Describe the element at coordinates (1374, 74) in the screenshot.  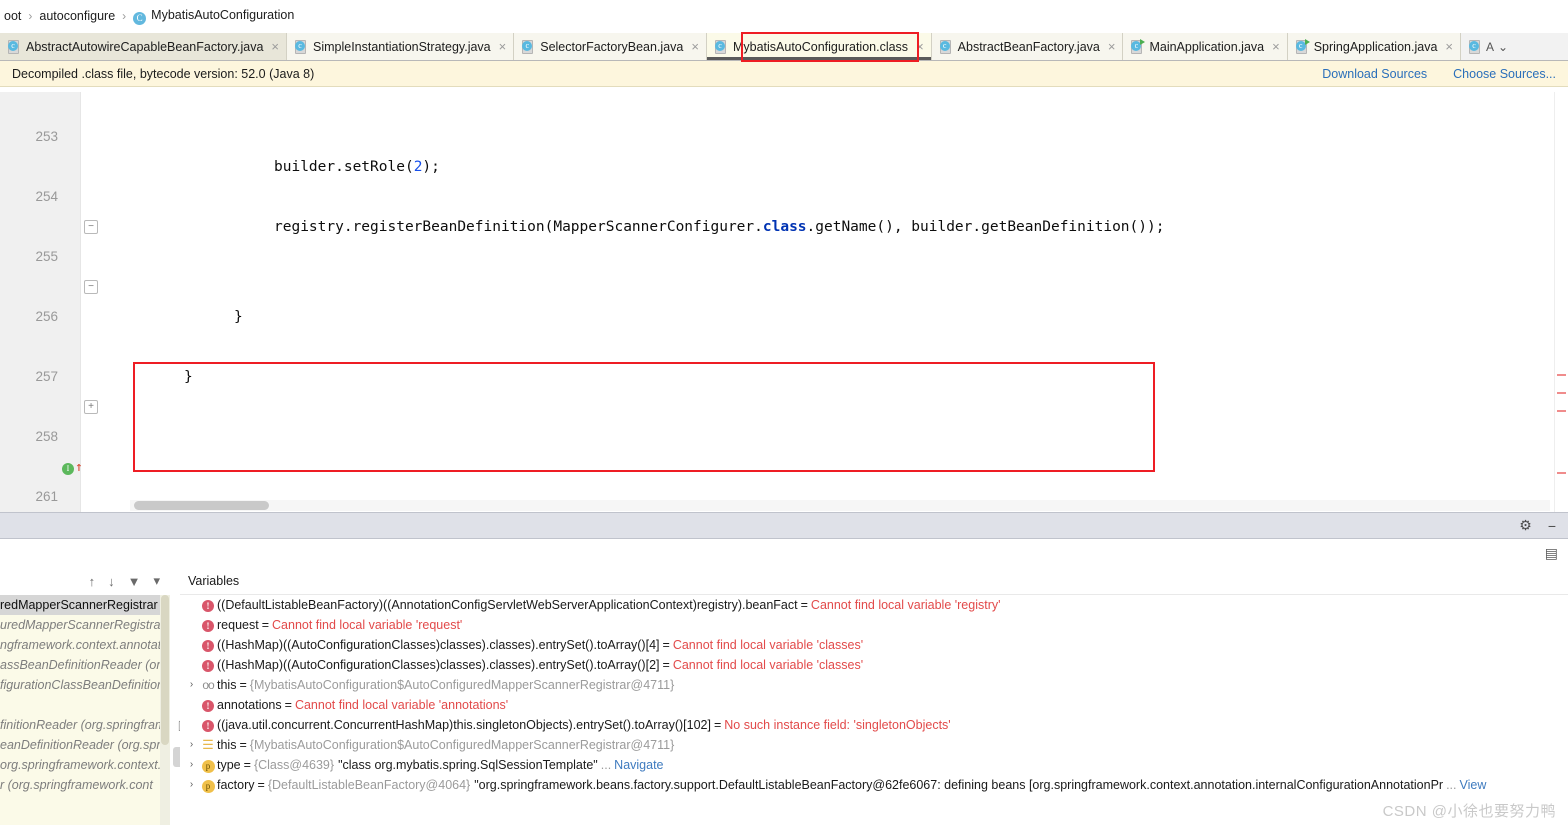
I see `download-sources-link: Download Sources` at that location.